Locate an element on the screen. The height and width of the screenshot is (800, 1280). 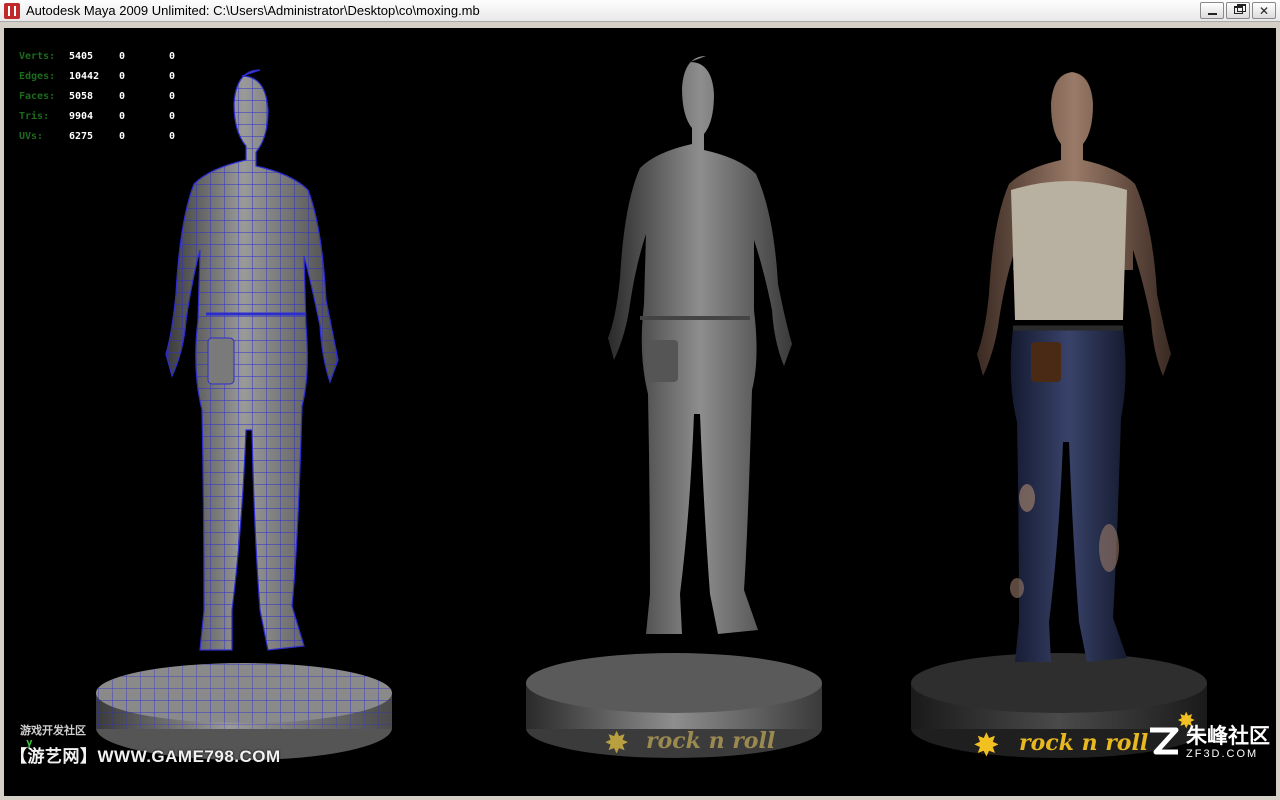
hud-label: Faces: is located at coordinates (37, 96).